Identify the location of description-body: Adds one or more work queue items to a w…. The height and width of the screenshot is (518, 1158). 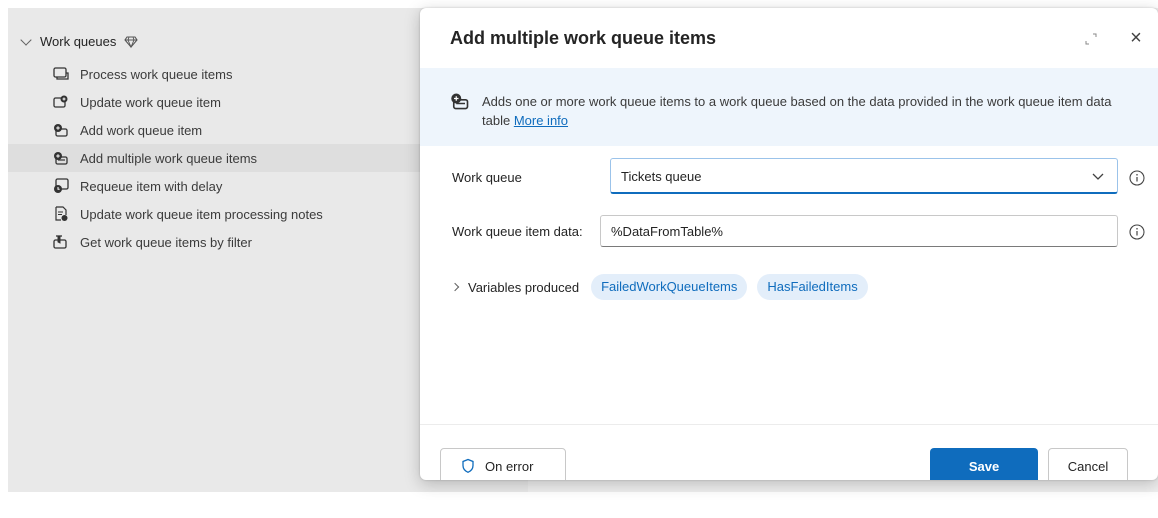
(797, 111).